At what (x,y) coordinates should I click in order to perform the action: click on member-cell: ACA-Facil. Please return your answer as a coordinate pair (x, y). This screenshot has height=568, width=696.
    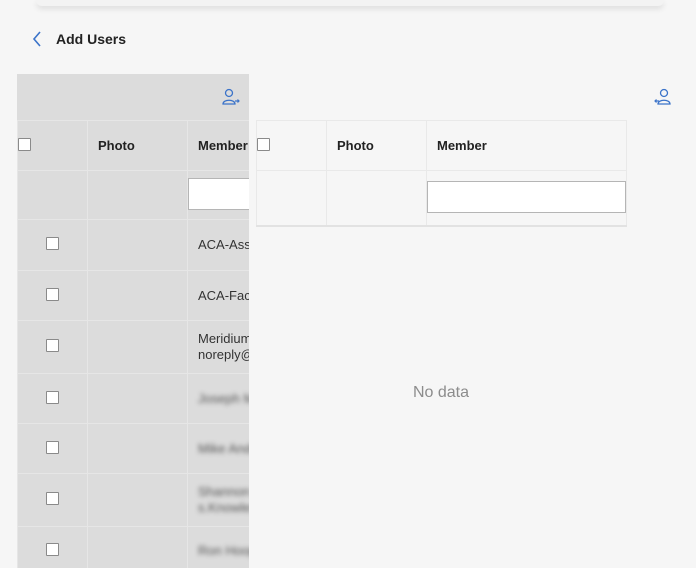
    Looking at the image, I should click on (218, 295).